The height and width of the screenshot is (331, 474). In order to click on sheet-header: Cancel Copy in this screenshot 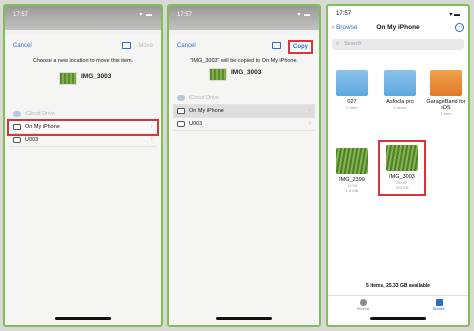, I will do `click(245, 47)`.